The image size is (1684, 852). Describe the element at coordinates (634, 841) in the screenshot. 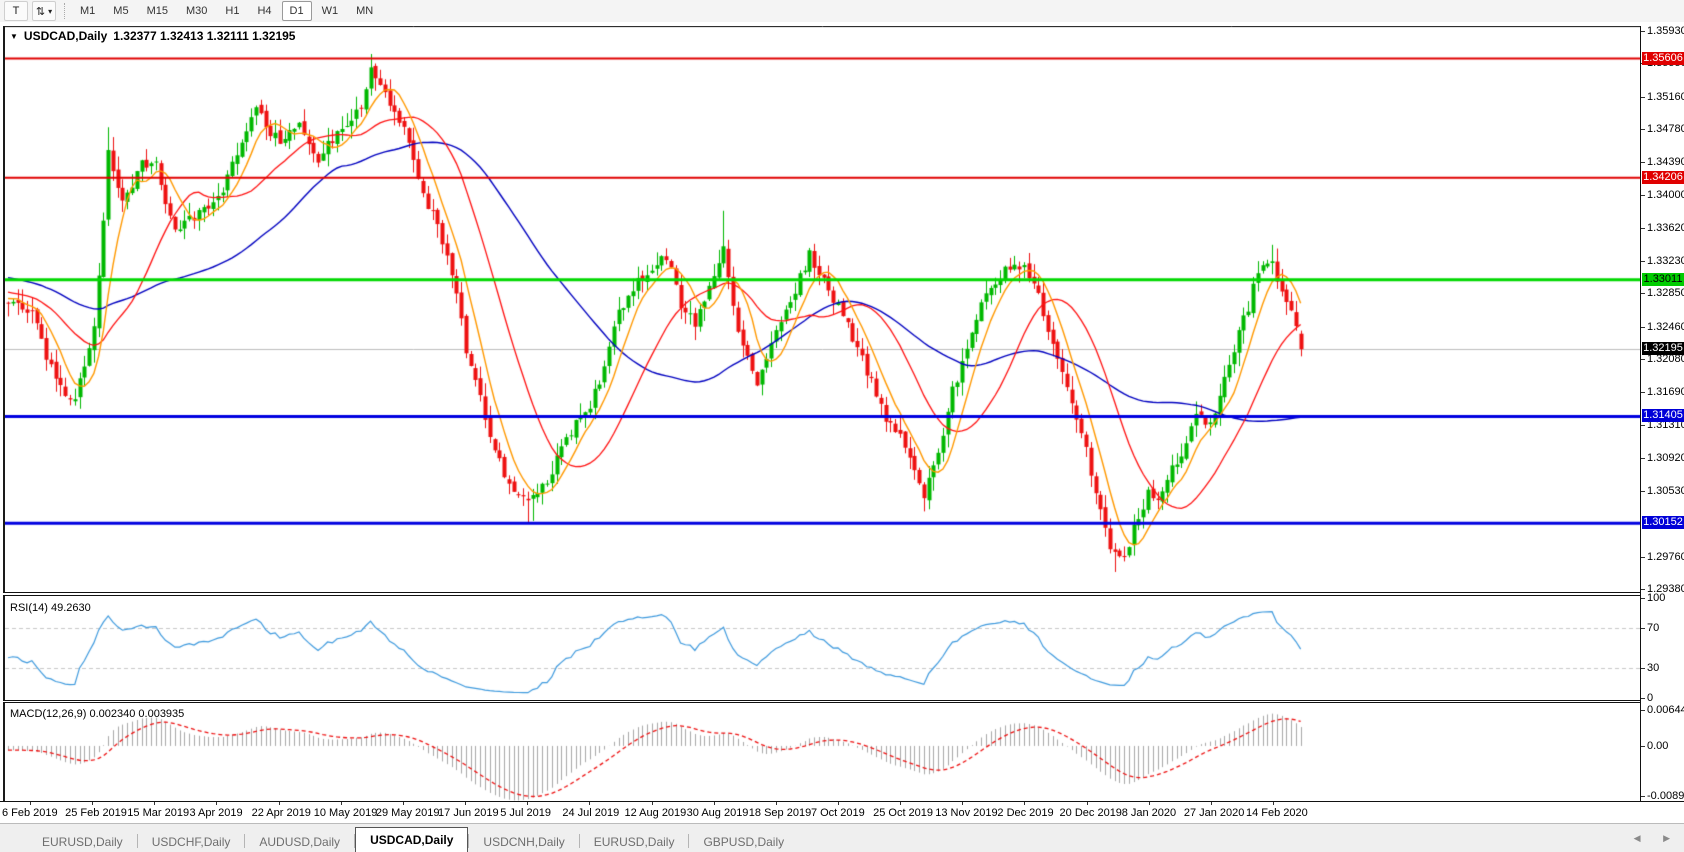

I see `chart-tab-eurusd-5: EURUSD,Daily` at that location.